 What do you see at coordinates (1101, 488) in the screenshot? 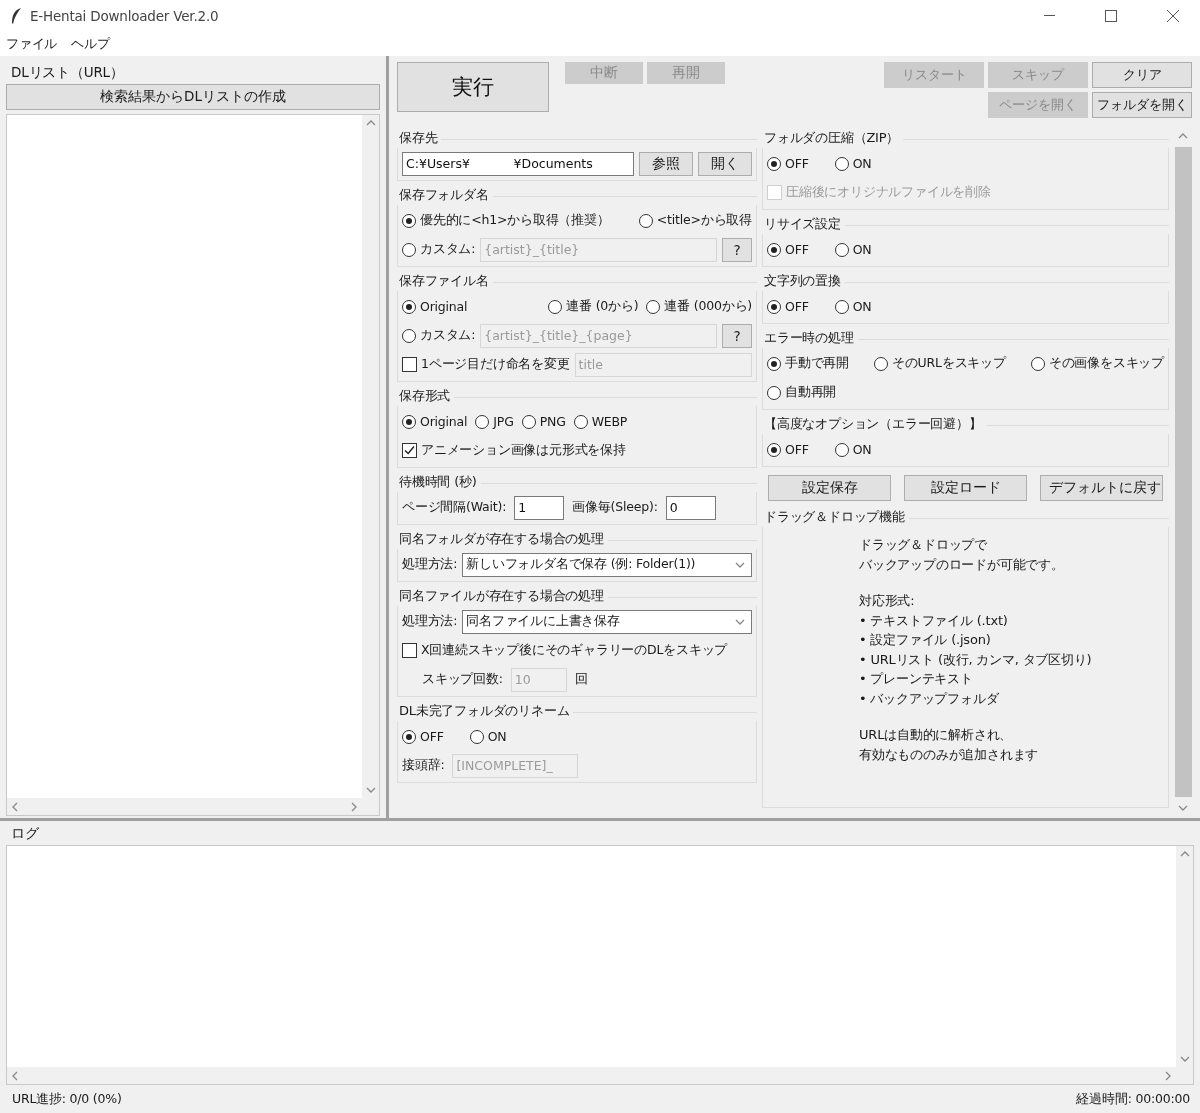
I see `settings-button: デフォルトに戻す` at bounding box center [1101, 488].